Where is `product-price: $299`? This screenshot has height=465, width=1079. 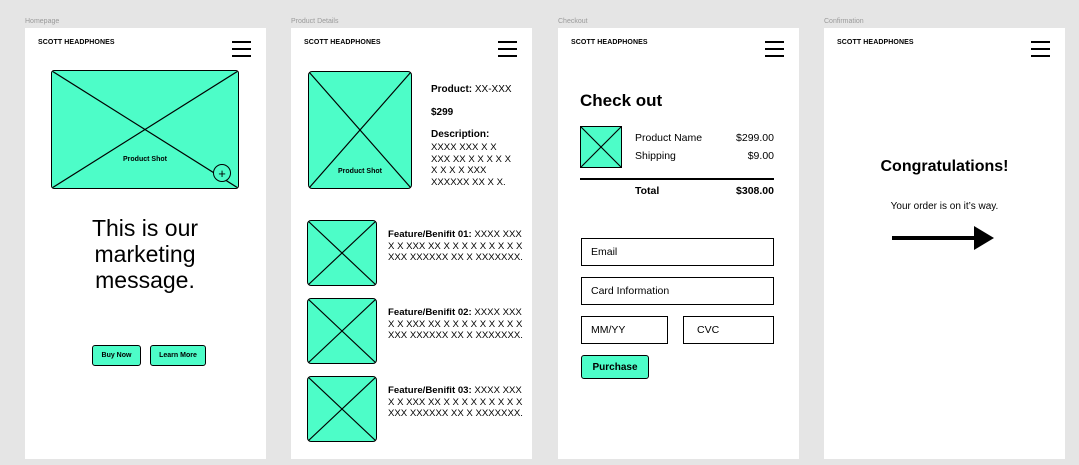
product-price: $299 is located at coordinates (442, 112).